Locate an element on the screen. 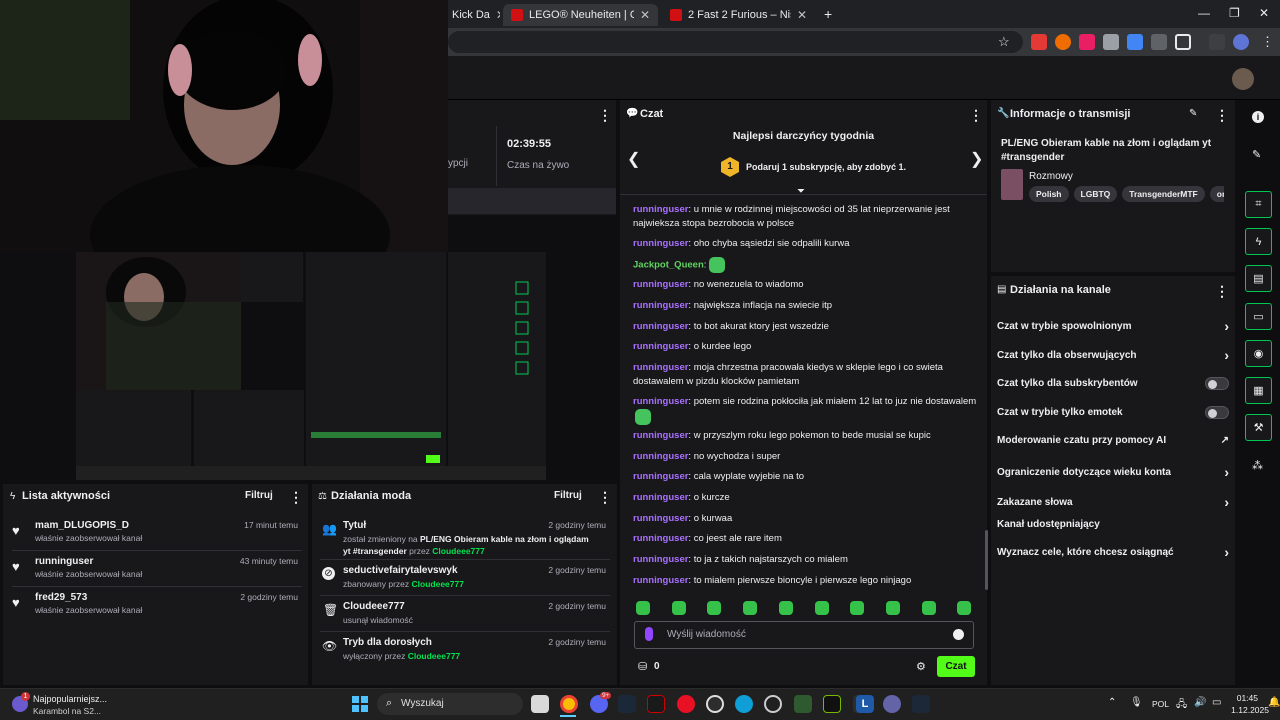 Image resolution: width=1280 pixels, height=720 pixels. sidebar-button-tools: ⚒ is located at coordinates (1258, 427).